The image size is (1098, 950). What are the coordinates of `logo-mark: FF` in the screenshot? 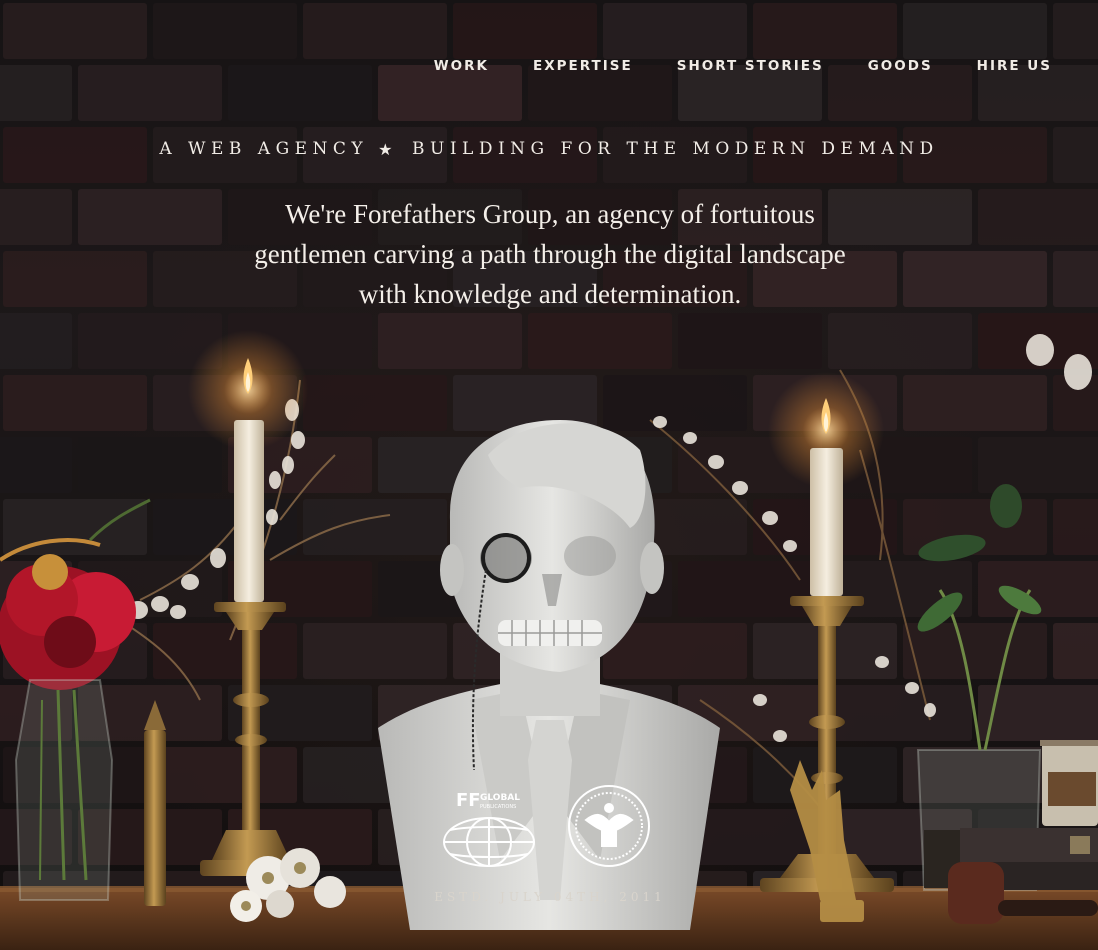 It's located at (468, 800).